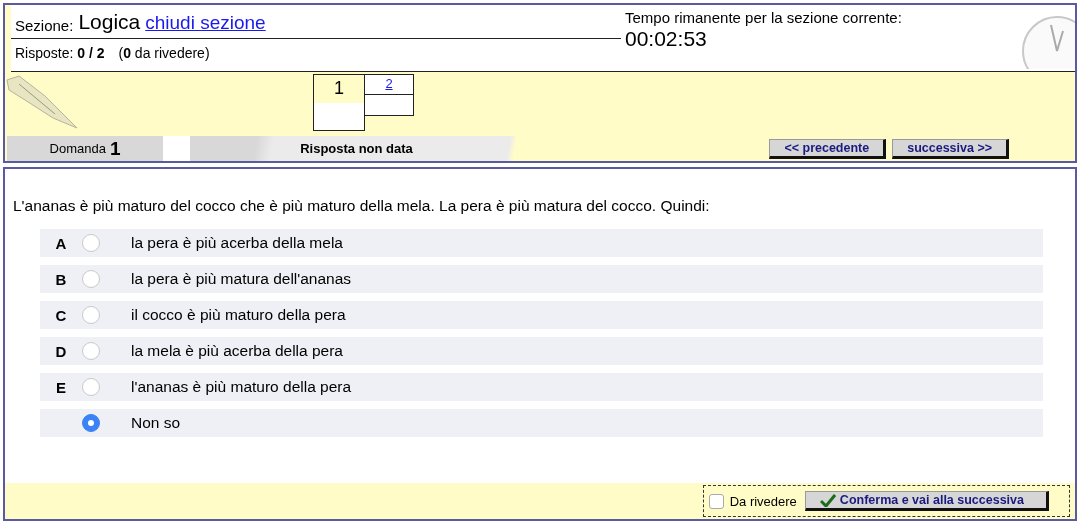  What do you see at coordinates (60, 53) in the screenshot?
I see `answers-count: Risposte: 0 / 2` at bounding box center [60, 53].